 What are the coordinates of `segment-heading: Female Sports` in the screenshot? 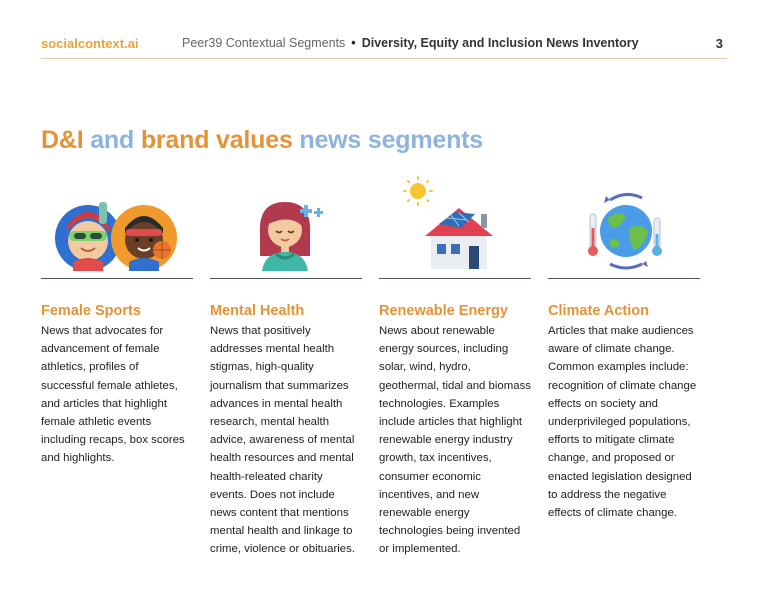 It's located at (91, 311).